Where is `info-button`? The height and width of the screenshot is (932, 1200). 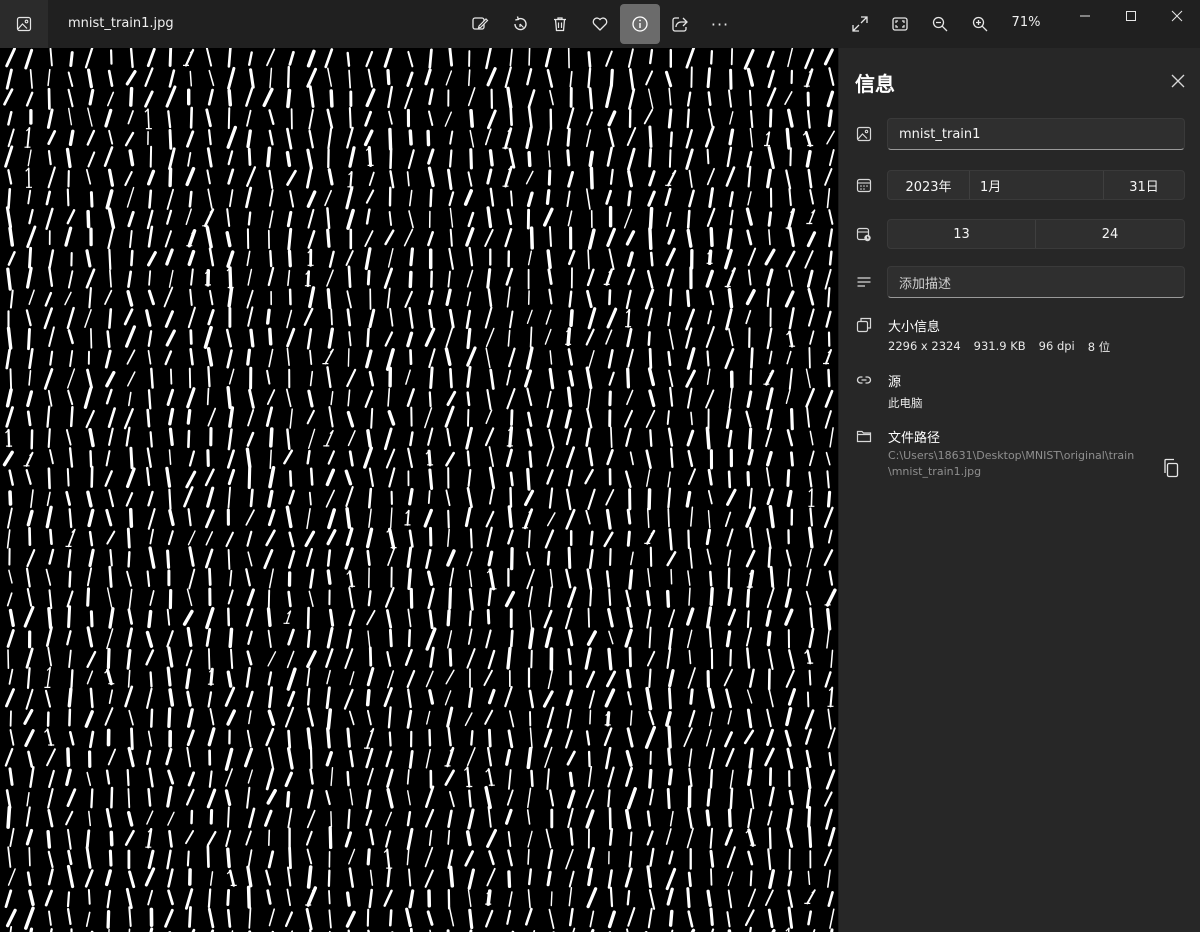
info-button is located at coordinates (640, 24).